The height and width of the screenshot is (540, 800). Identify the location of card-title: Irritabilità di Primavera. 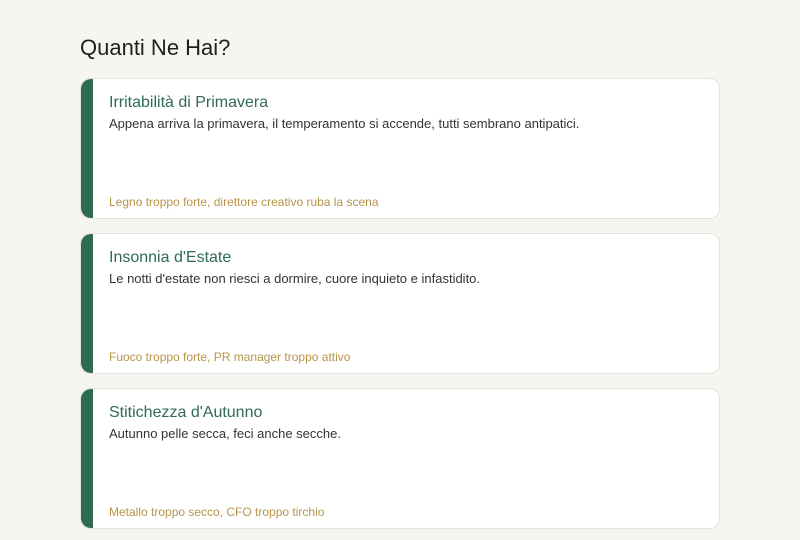
(189, 102).